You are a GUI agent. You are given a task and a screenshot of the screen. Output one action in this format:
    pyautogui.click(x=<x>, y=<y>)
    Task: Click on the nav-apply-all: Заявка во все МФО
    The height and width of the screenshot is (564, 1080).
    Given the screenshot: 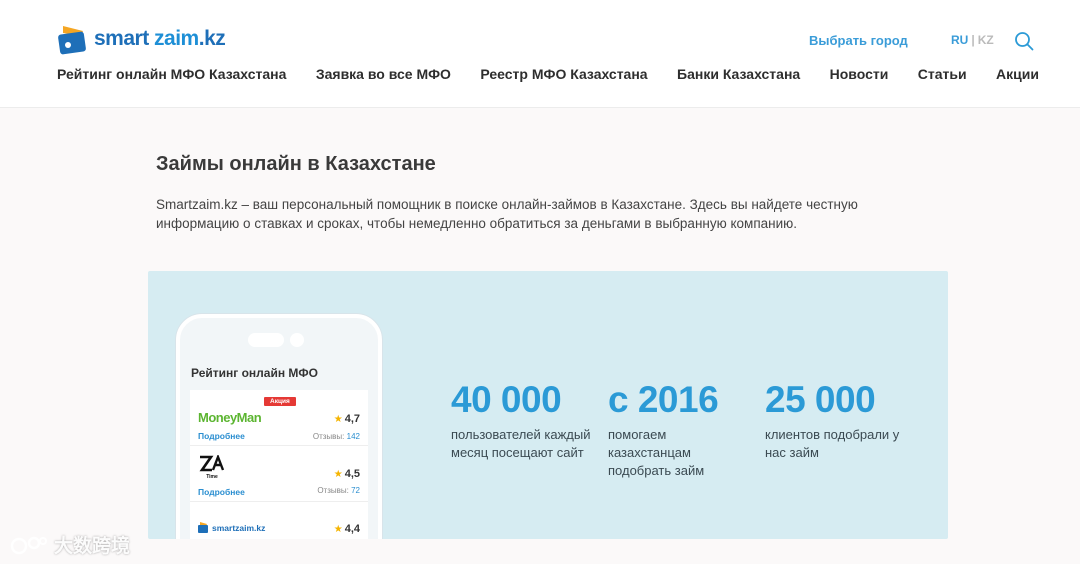 What is the action you would take?
    pyautogui.click(x=383, y=74)
    